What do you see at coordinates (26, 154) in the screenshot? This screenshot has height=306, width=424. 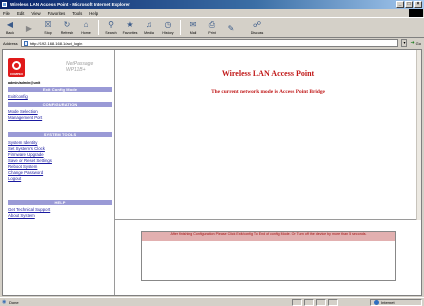 I see `sidebar-item-firmware-upgrade: Firmware Upgrade` at bounding box center [26, 154].